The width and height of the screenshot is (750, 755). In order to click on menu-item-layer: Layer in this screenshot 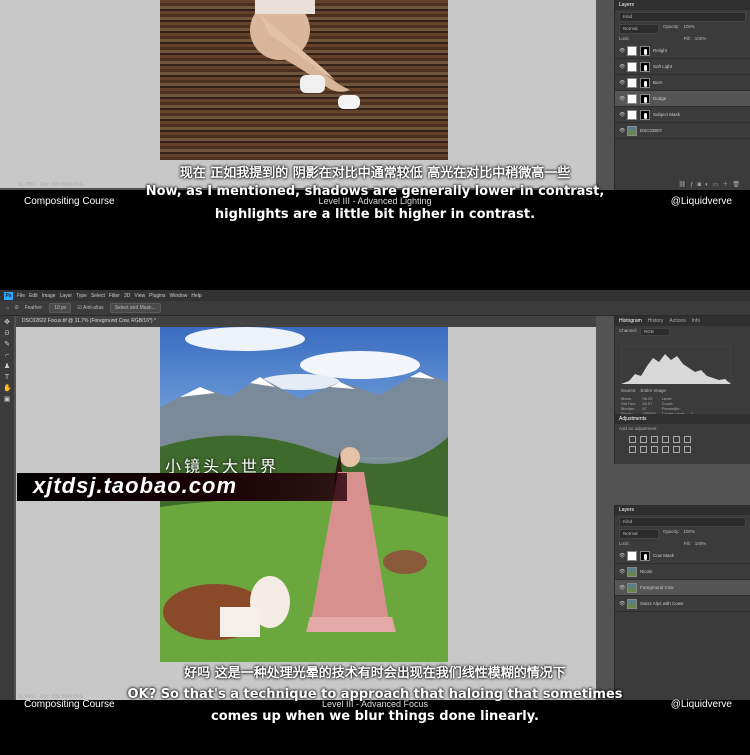, I will do `click(66, 296)`.